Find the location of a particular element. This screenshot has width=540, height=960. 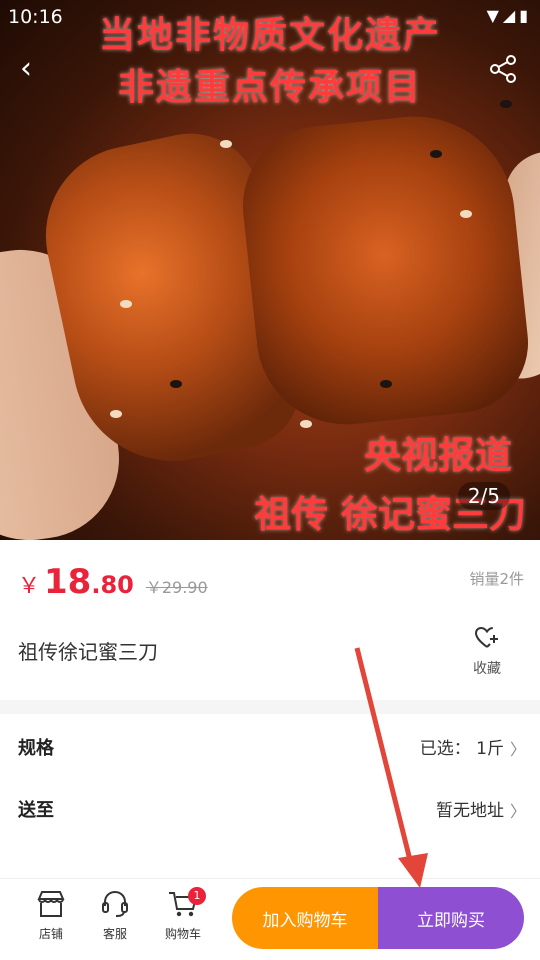

cart-label: 购物车 is located at coordinates (182, 934).